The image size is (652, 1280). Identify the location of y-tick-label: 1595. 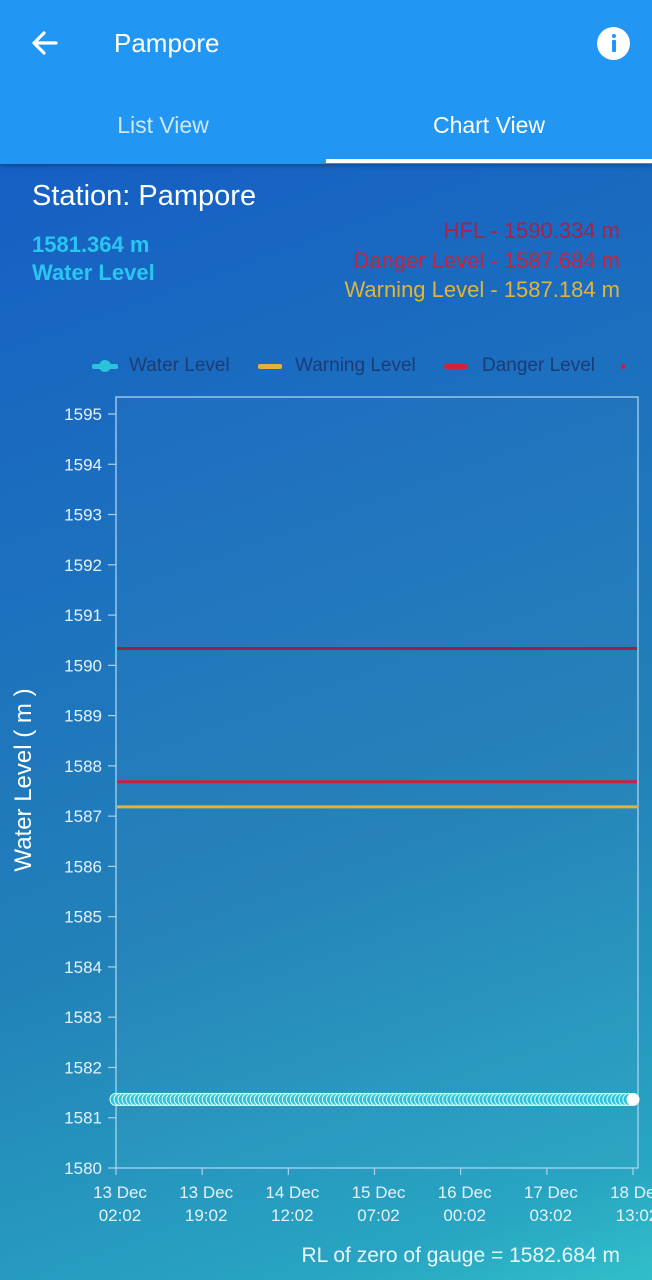
(83, 414).